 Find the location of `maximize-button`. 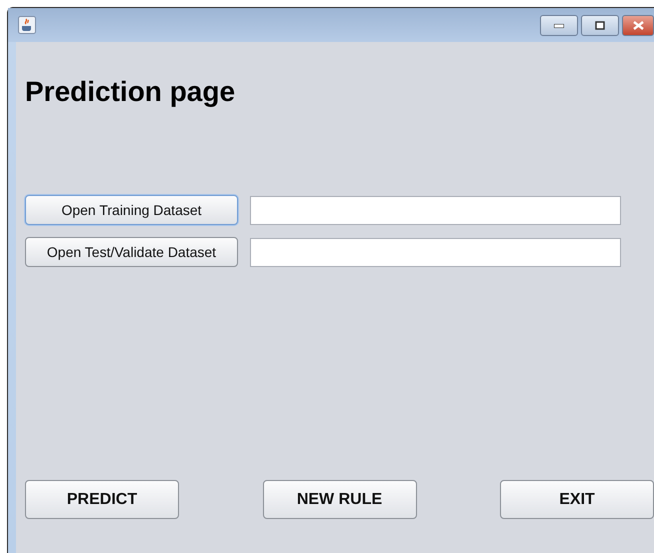

maximize-button is located at coordinates (600, 25).